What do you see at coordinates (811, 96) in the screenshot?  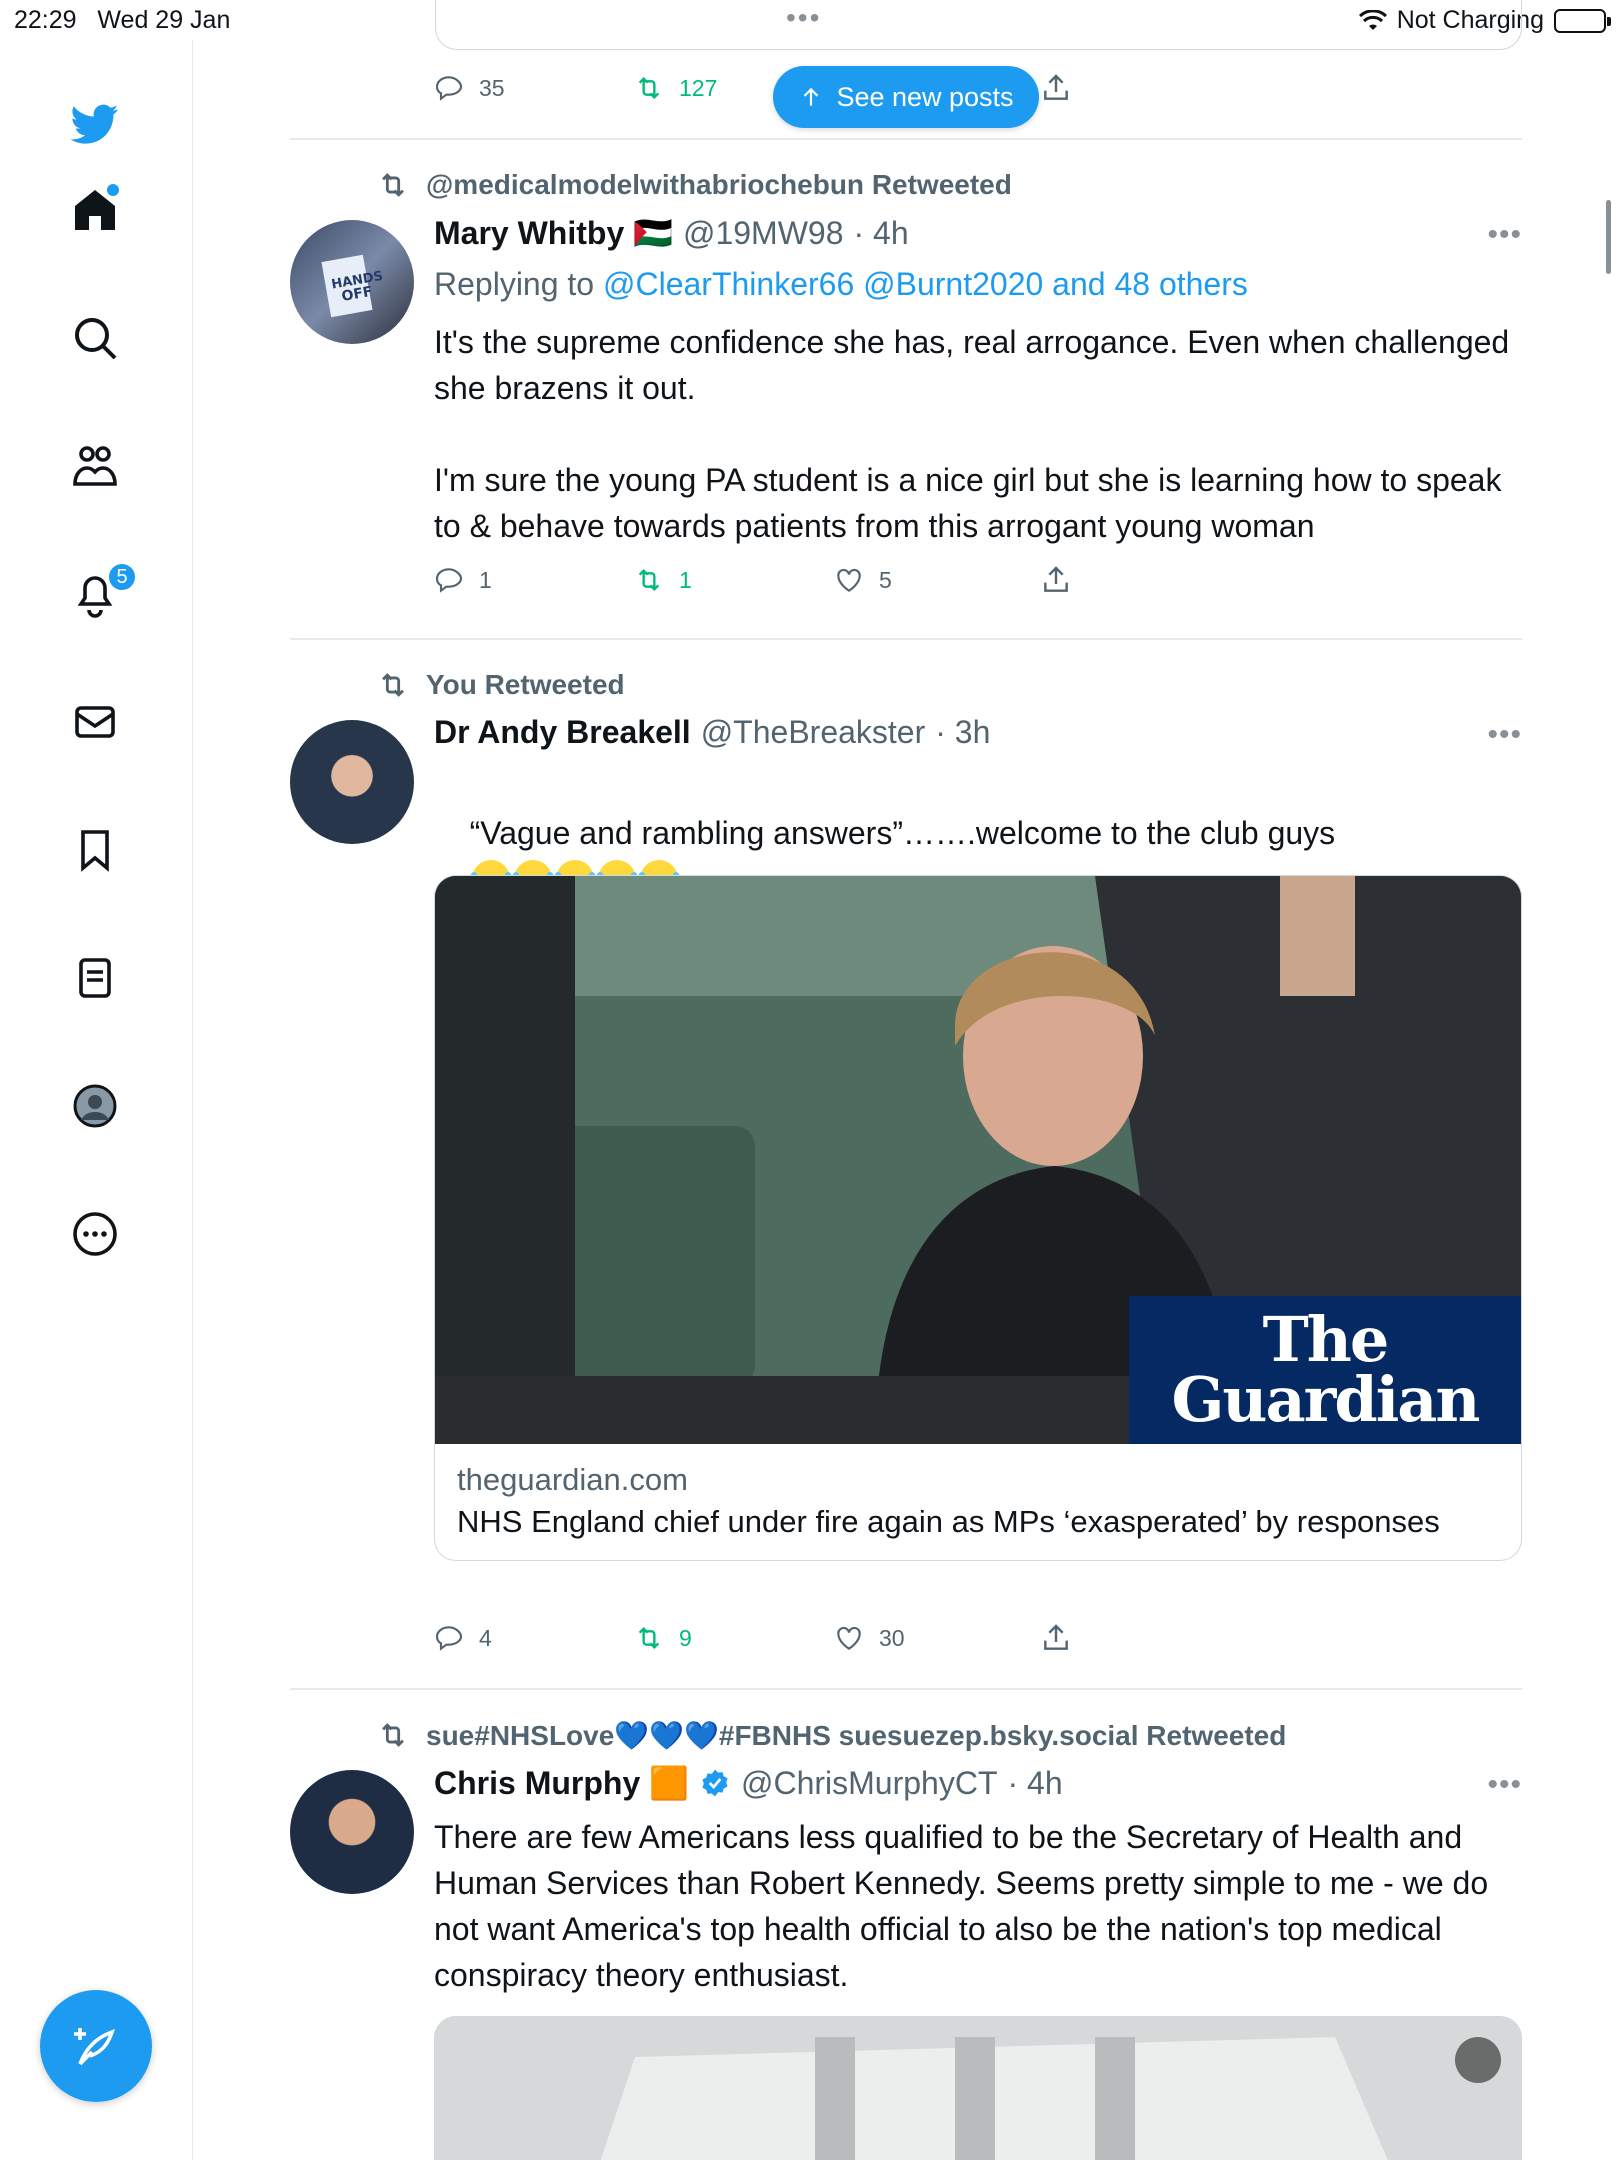 I see `arrow-up-icon` at bounding box center [811, 96].